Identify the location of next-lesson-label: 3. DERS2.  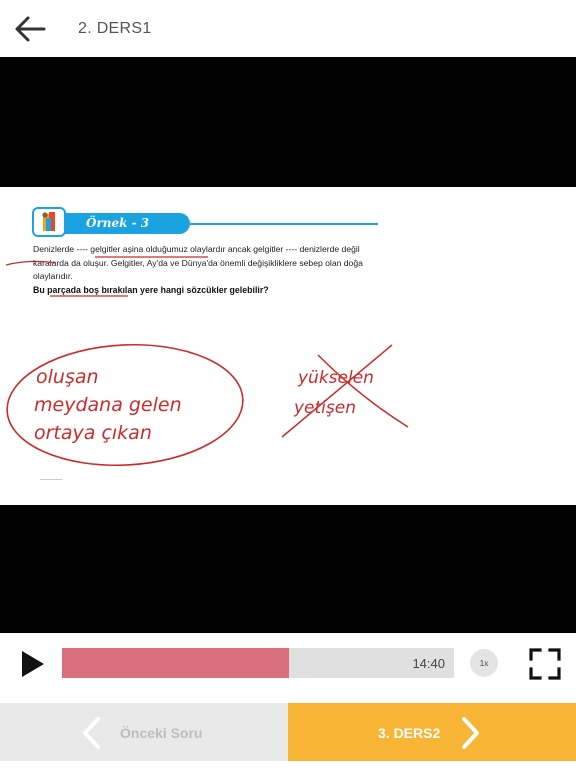
(409, 733).